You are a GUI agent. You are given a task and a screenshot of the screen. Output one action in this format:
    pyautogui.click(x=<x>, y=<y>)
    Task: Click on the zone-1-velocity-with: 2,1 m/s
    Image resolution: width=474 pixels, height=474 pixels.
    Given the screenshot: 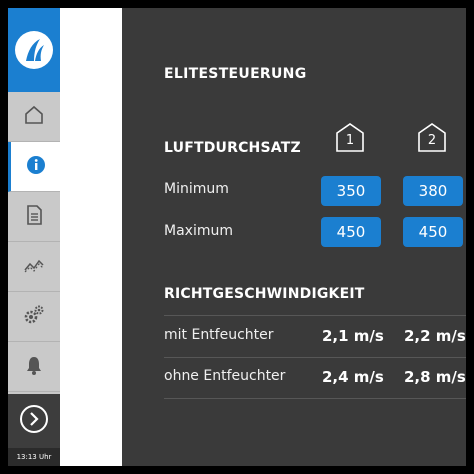 What is the action you would take?
    pyautogui.click(x=353, y=336)
    